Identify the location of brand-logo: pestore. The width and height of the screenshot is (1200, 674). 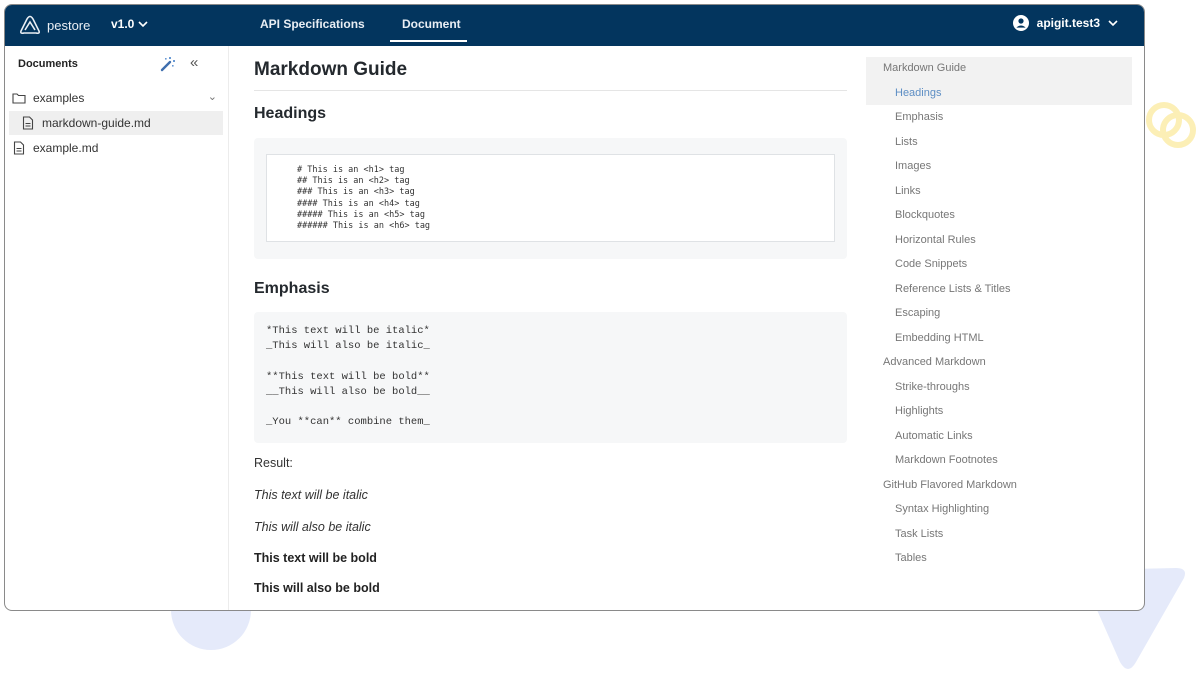
(54, 25).